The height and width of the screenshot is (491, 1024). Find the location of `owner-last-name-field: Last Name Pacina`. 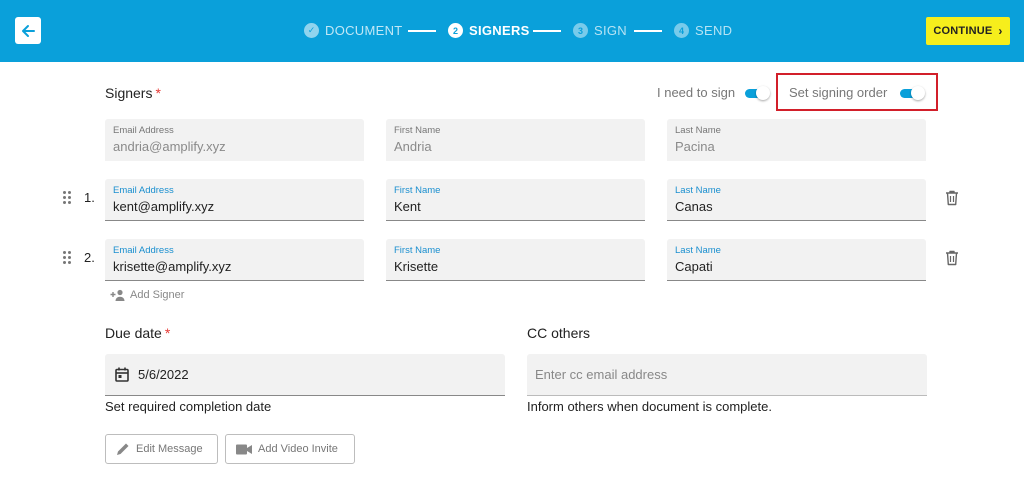

owner-last-name-field: Last Name Pacina is located at coordinates (796, 140).